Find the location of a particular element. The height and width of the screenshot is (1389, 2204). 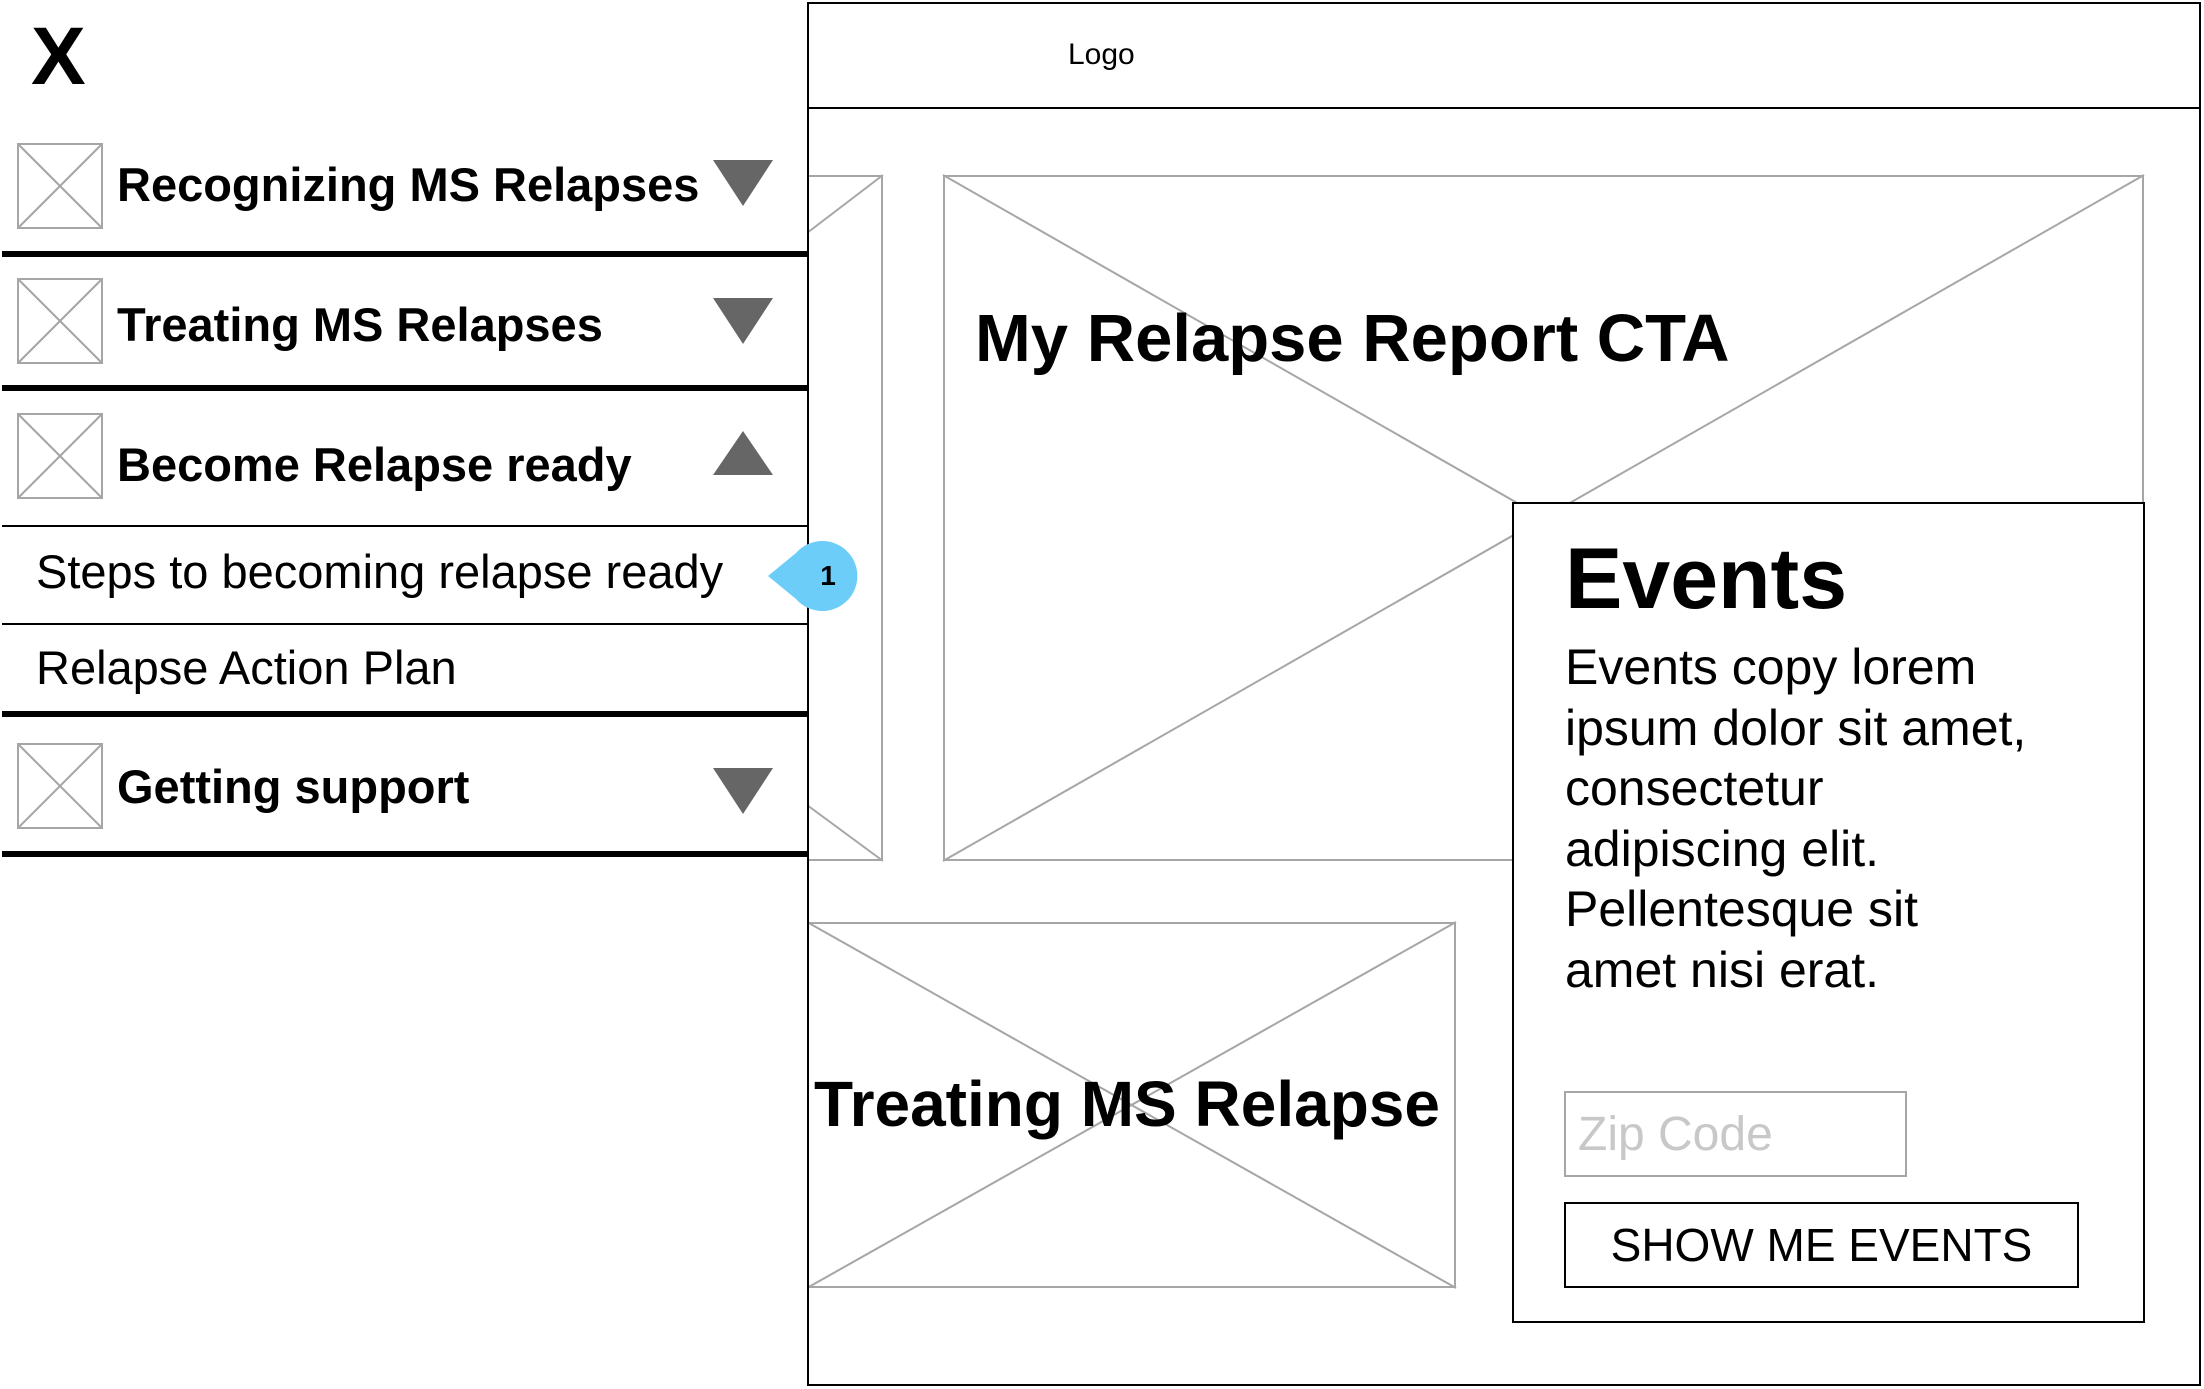

recognizing-thumbnail-icon is located at coordinates (60, 186).